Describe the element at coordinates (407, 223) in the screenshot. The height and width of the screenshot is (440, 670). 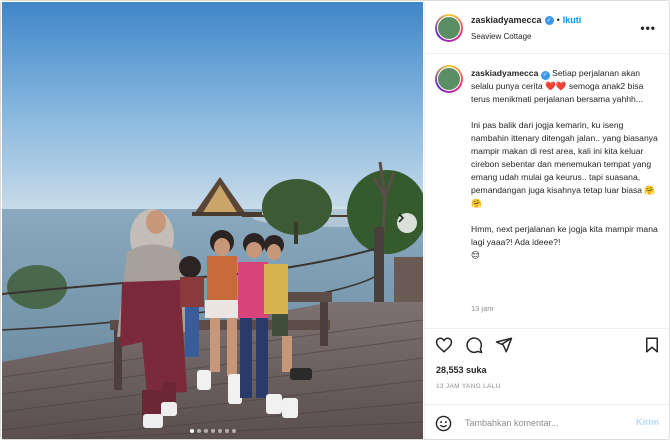
I see `carousel-next-button` at that location.